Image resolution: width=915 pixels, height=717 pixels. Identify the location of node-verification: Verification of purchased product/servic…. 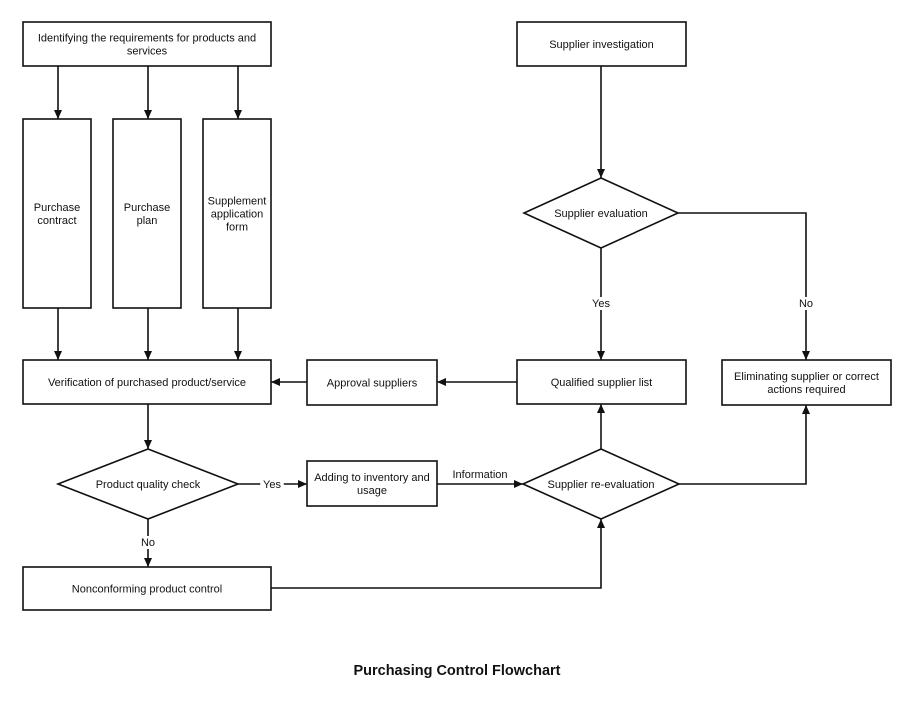
(147, 382).